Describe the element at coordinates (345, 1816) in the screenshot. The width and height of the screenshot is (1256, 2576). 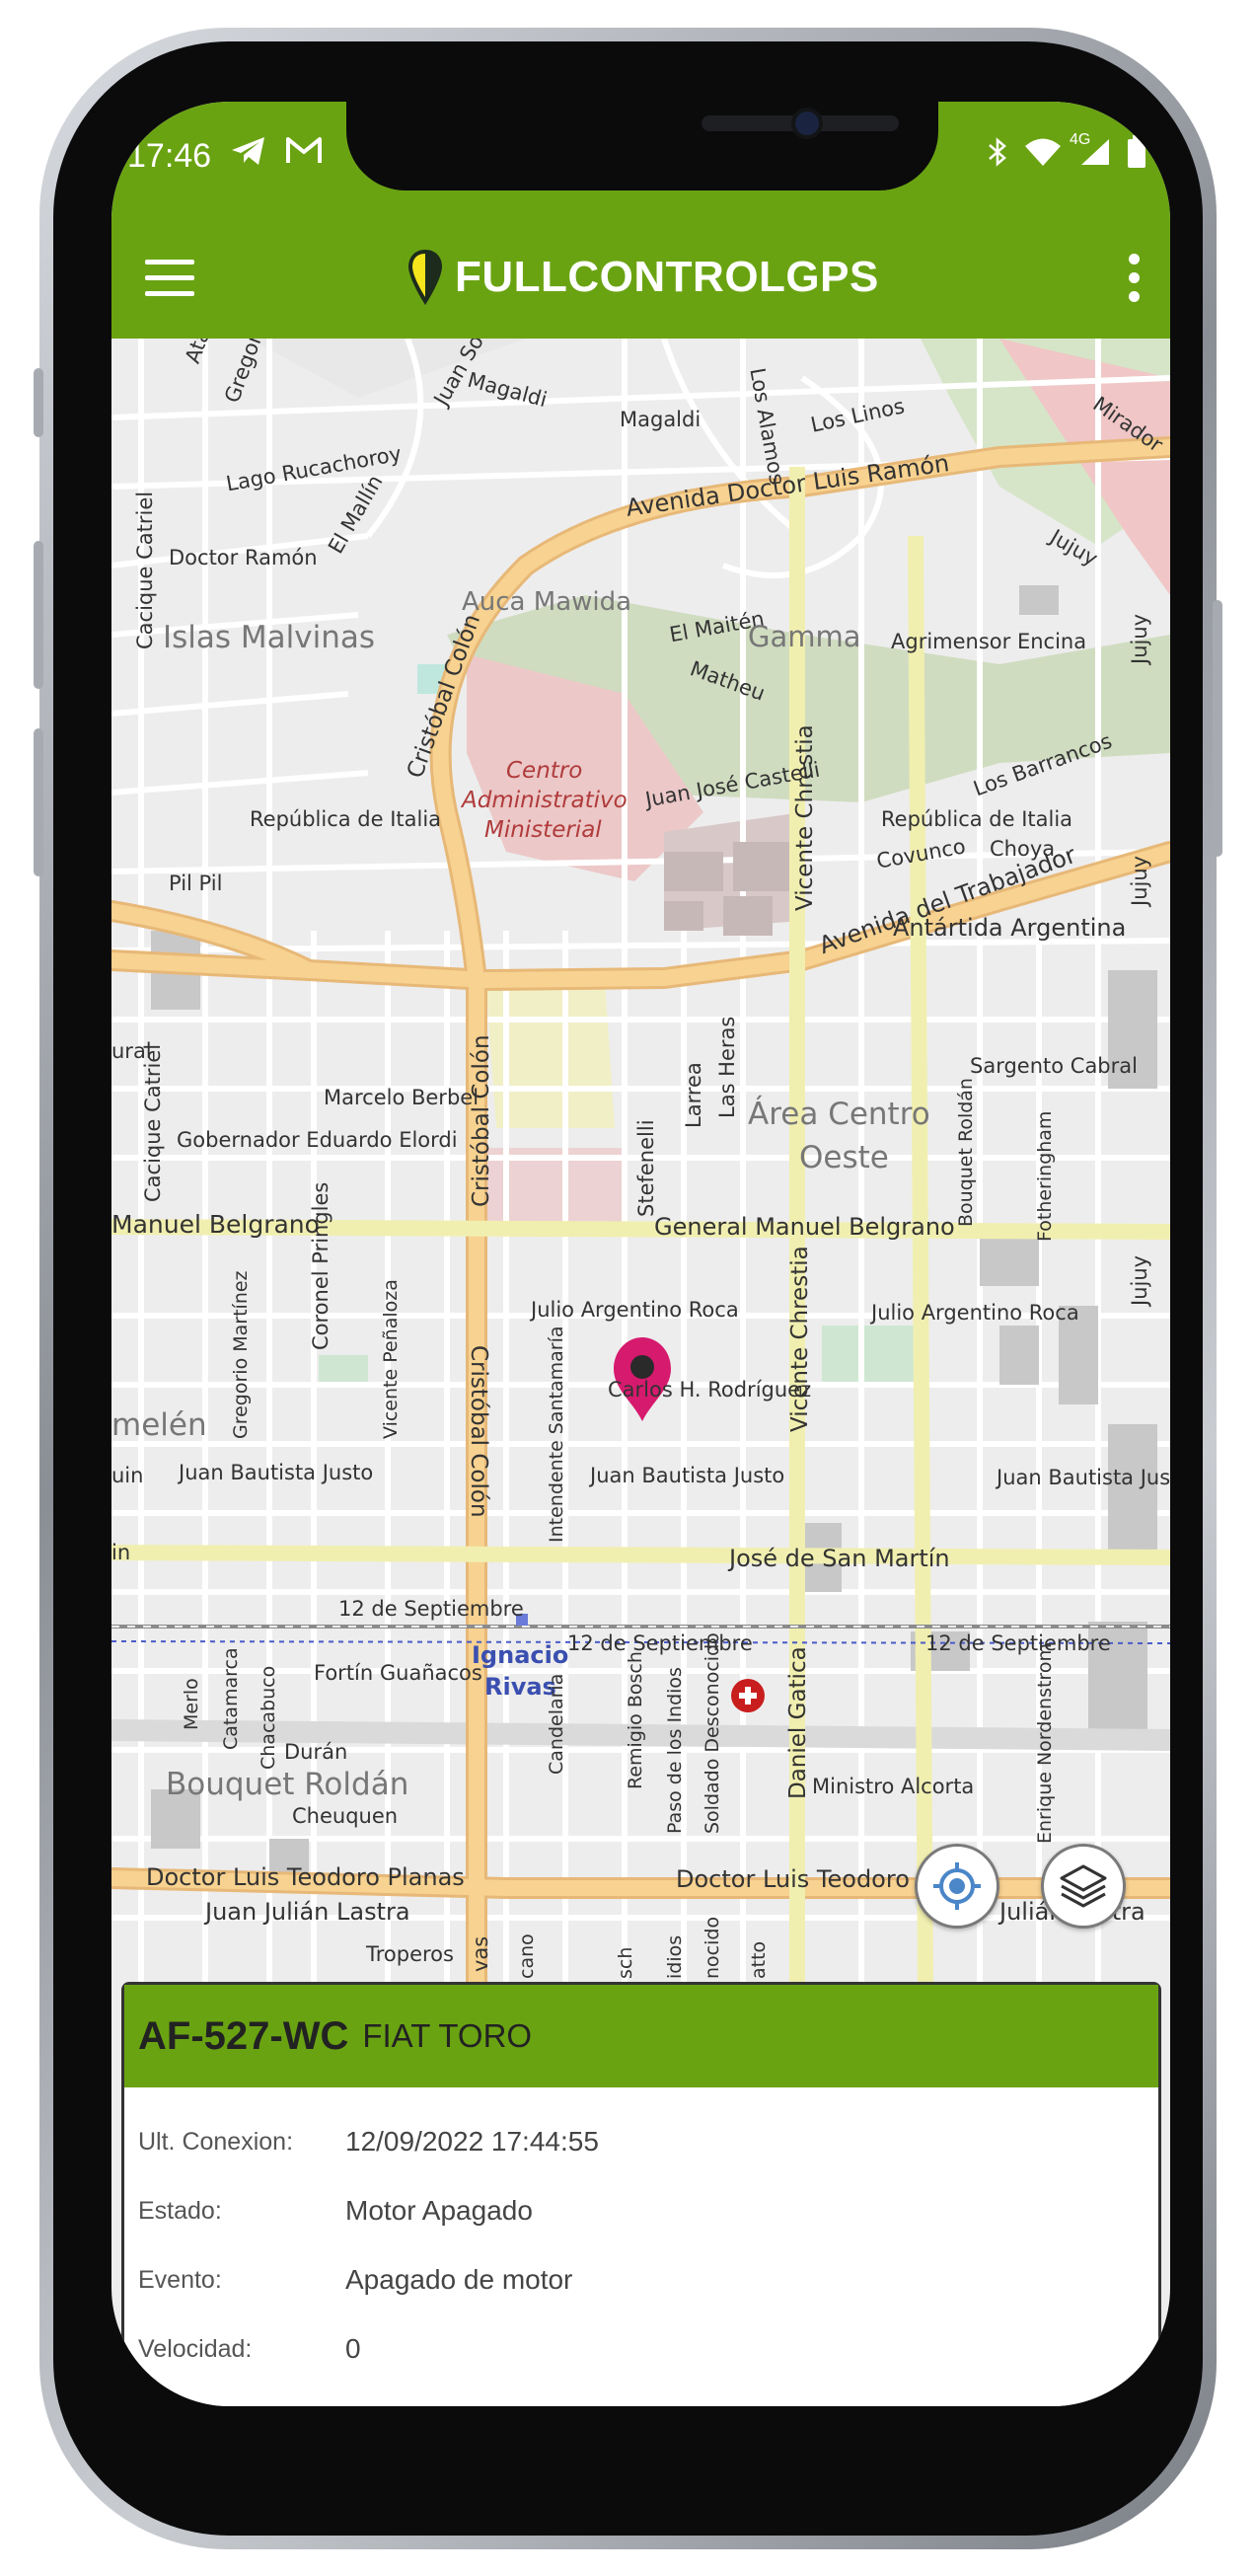
I see `map-label-cheuquen: Cheuquen` at that location.